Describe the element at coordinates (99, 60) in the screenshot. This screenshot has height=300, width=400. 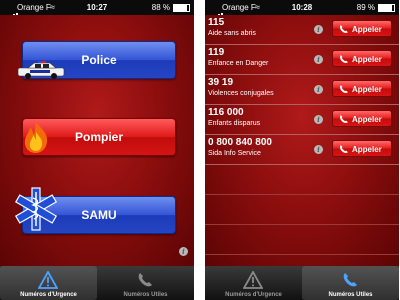
I see `police-button-label: Police` at that location.